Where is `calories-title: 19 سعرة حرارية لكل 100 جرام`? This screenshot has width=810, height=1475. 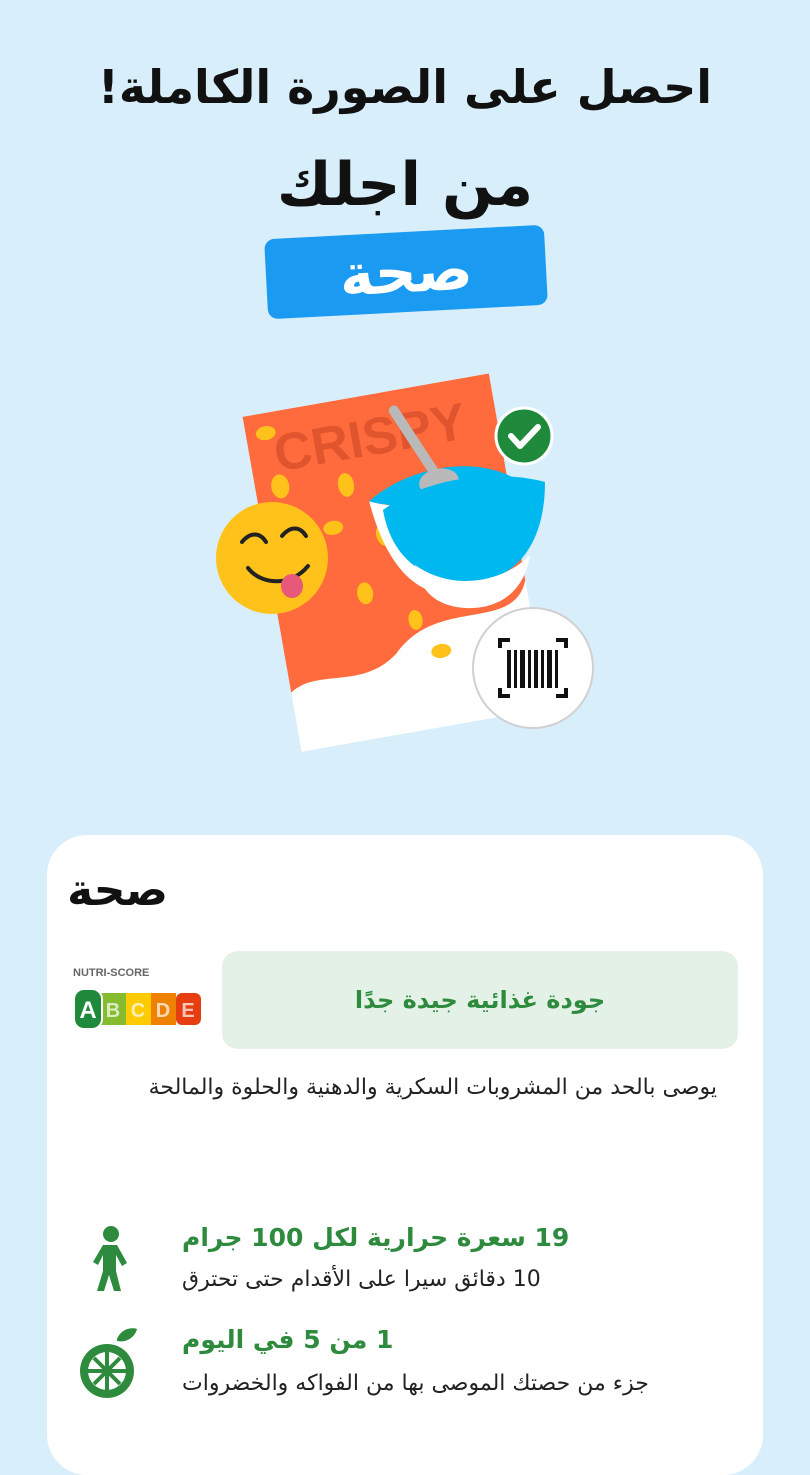 calories-title: 19 سعرة حرارية لكل 100 جرام is located at coordinates (376, 1237).